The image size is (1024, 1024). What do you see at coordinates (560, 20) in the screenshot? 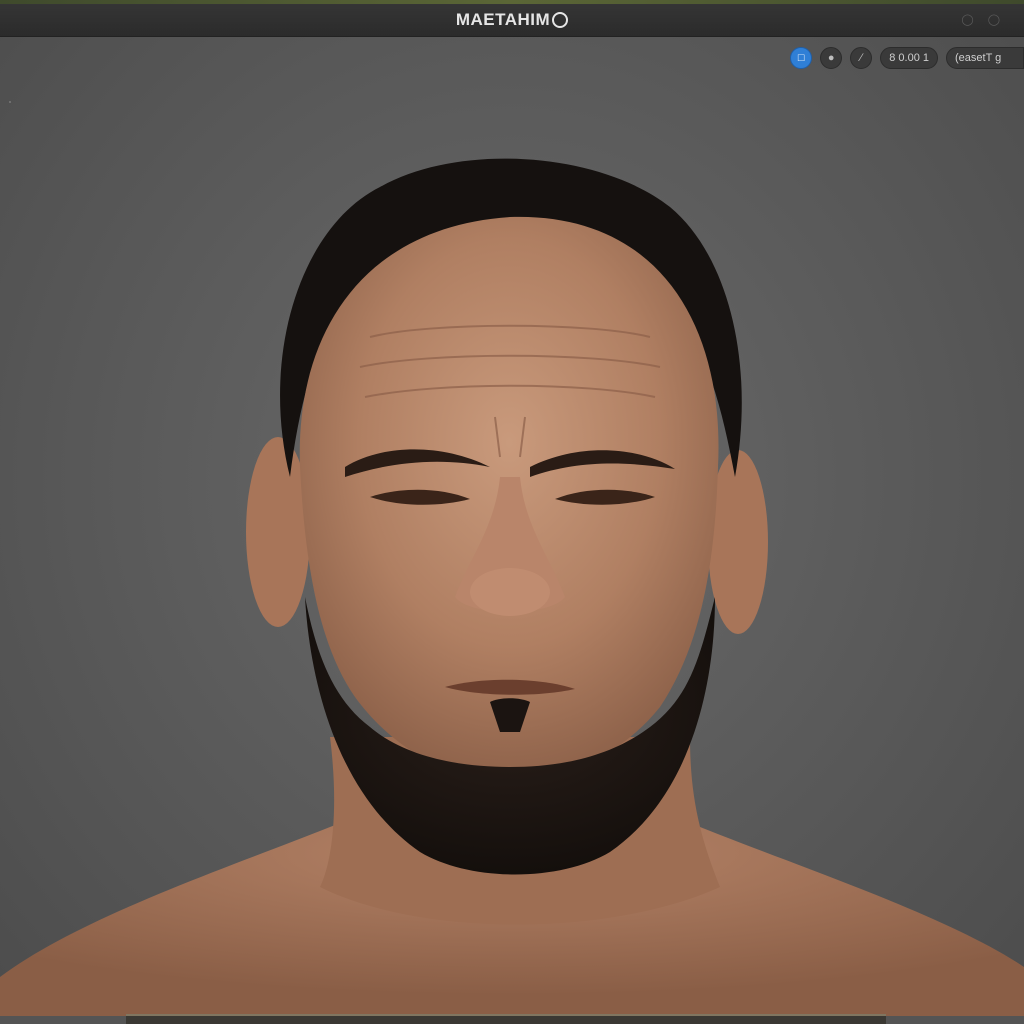
I see `app-logo-icon` at bounding box center [560, 20].